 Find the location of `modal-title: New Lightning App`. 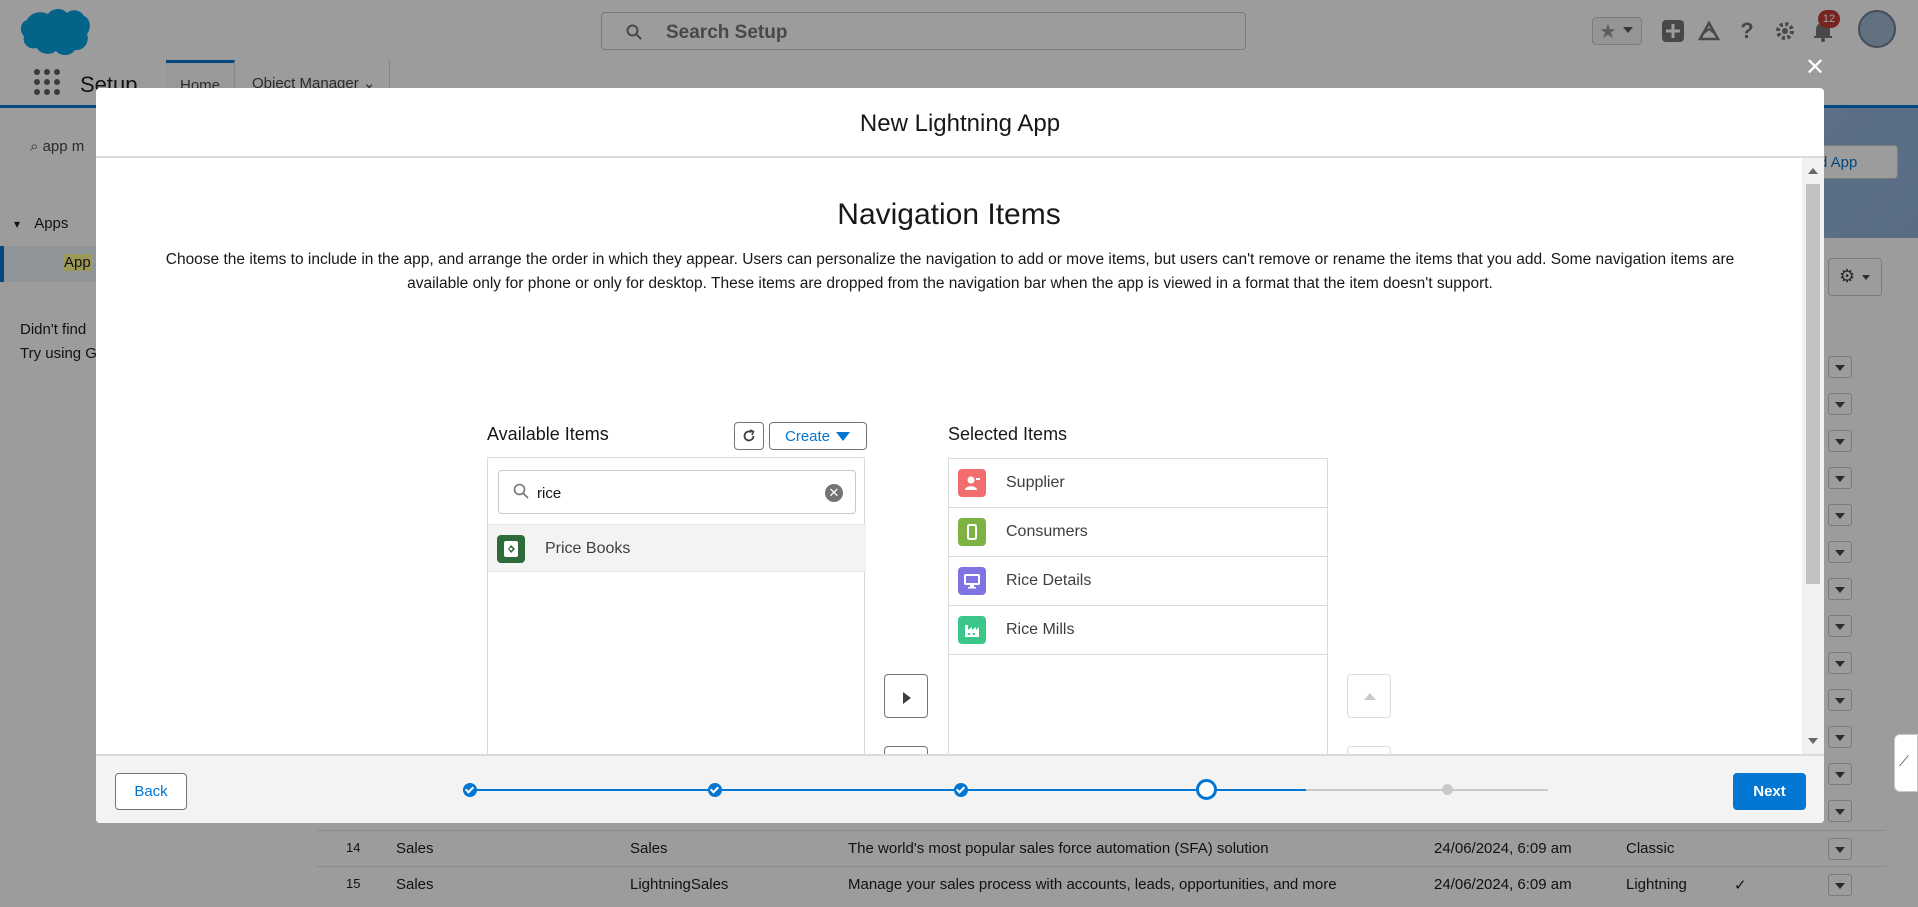

modal-title: New Lightning App is located at coordinates (960, 123).